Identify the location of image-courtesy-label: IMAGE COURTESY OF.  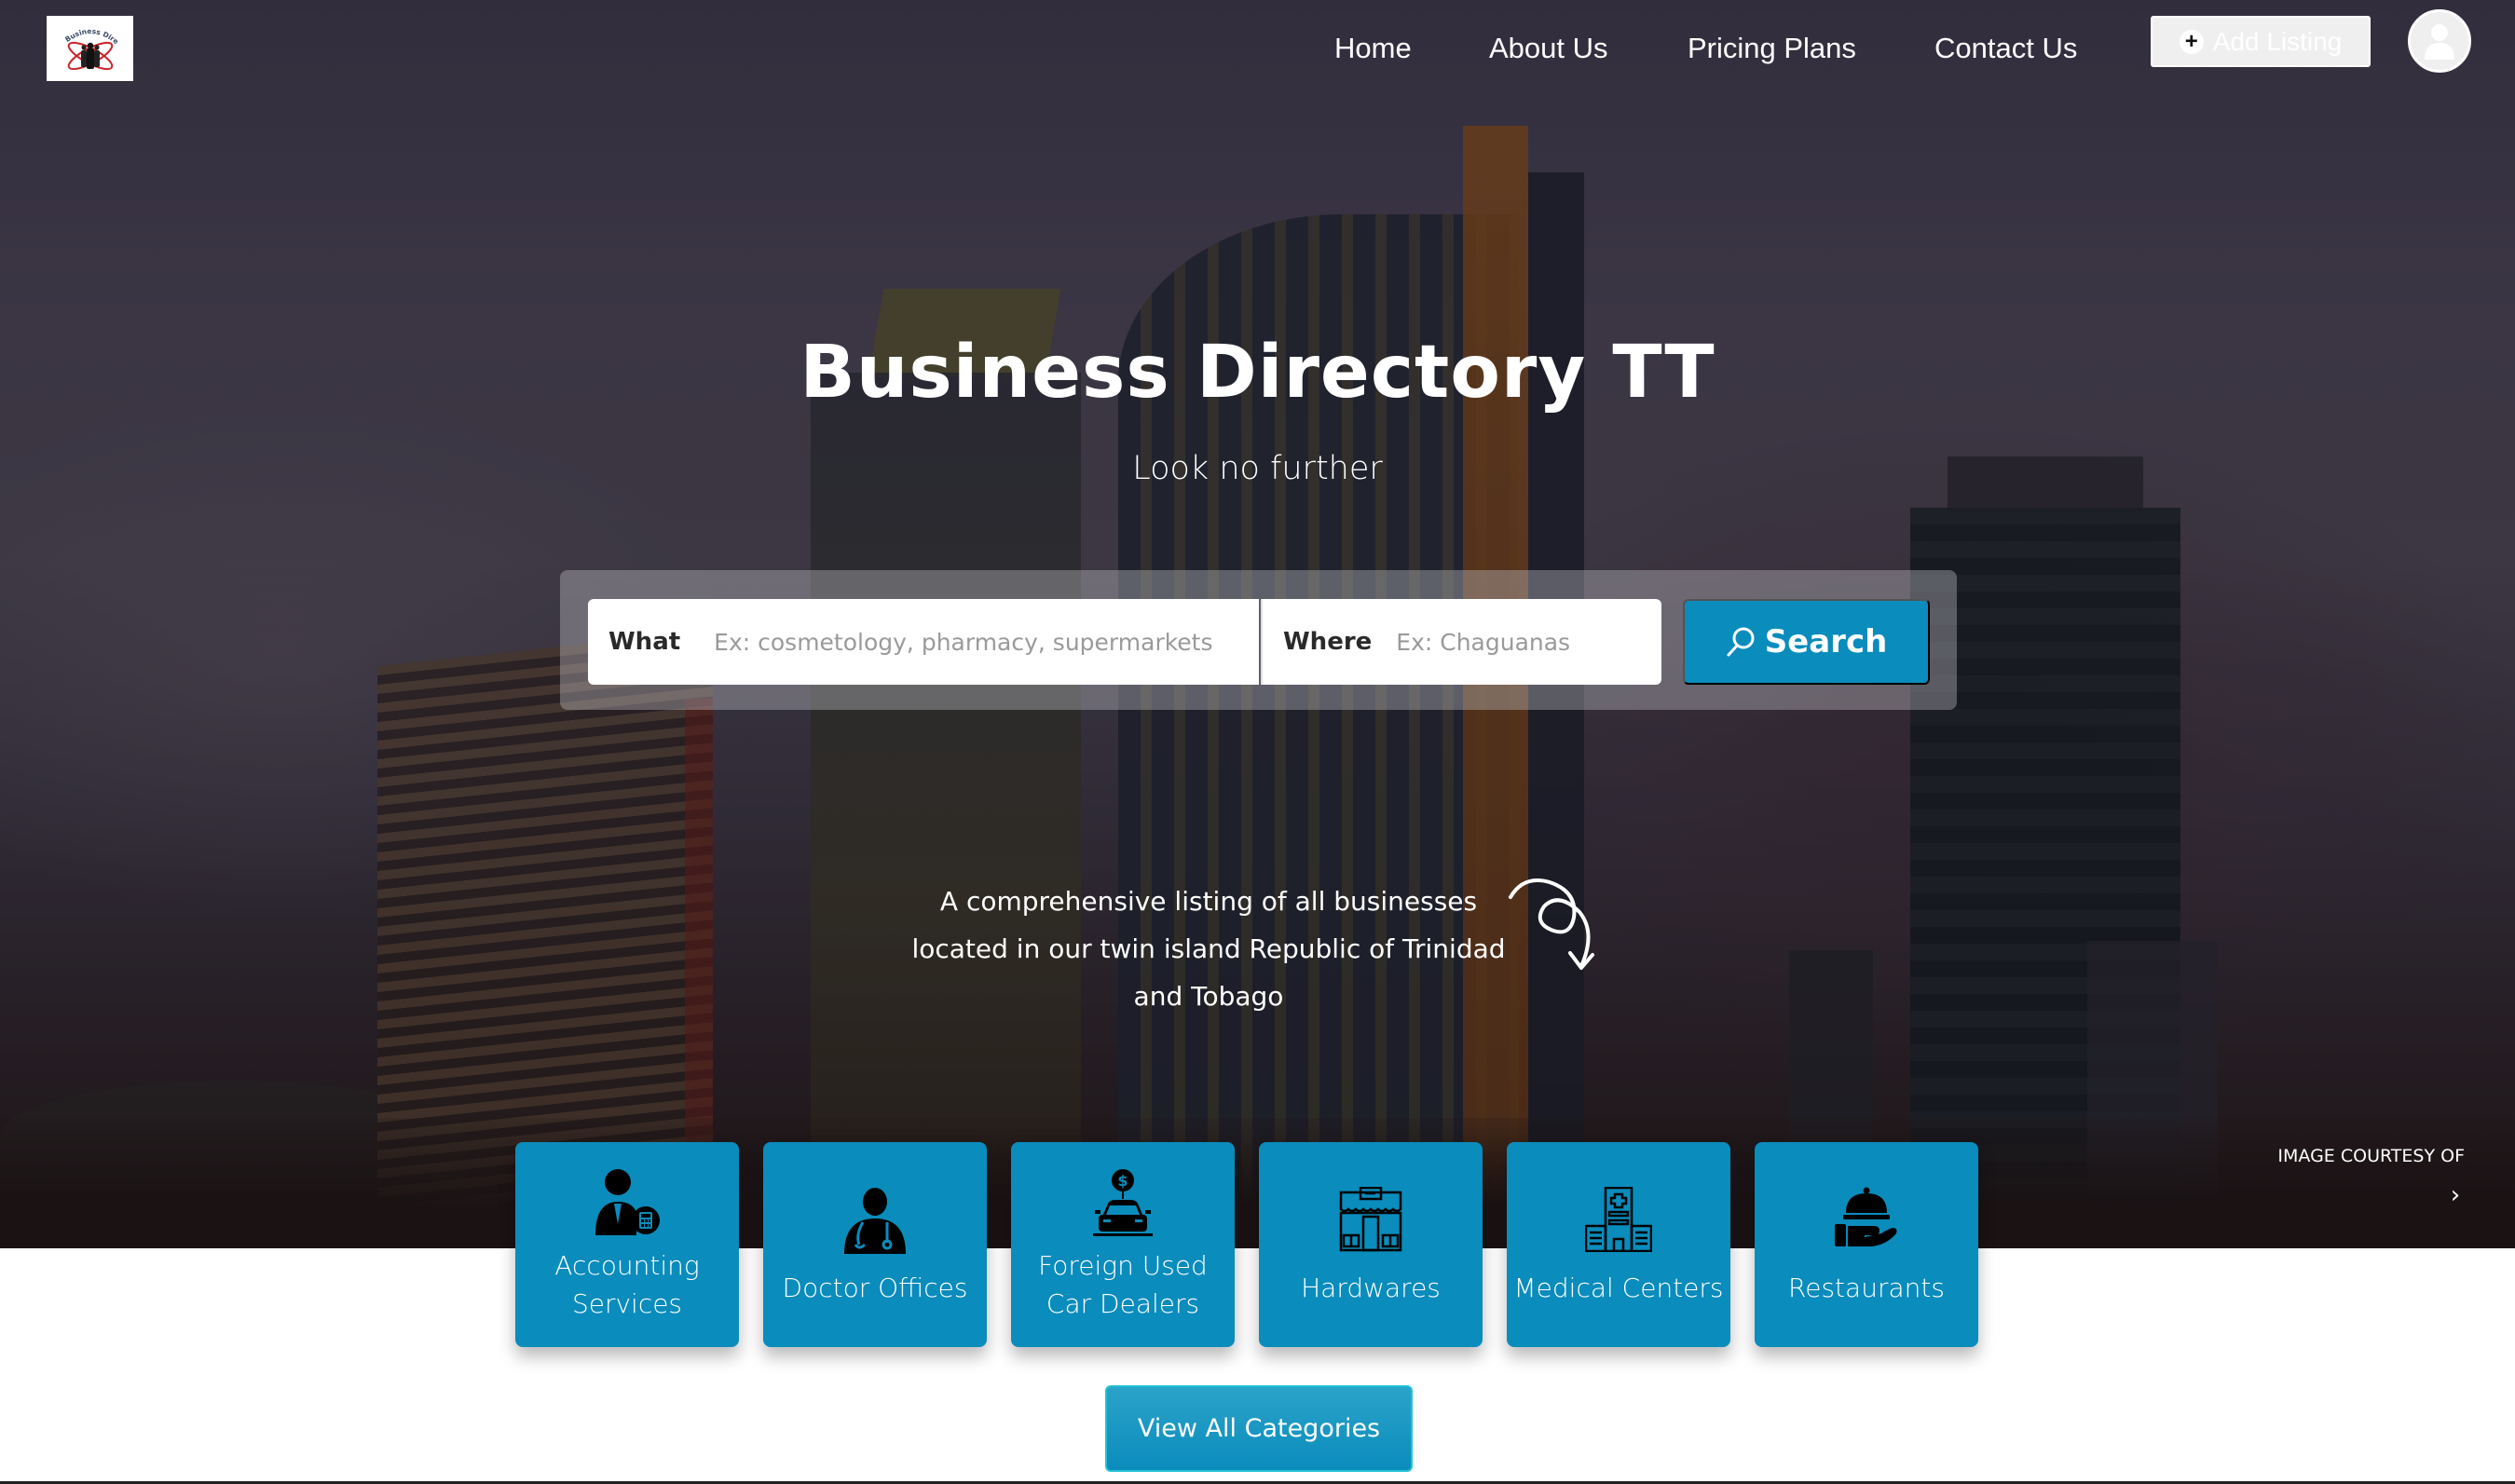
(2371, 1156).